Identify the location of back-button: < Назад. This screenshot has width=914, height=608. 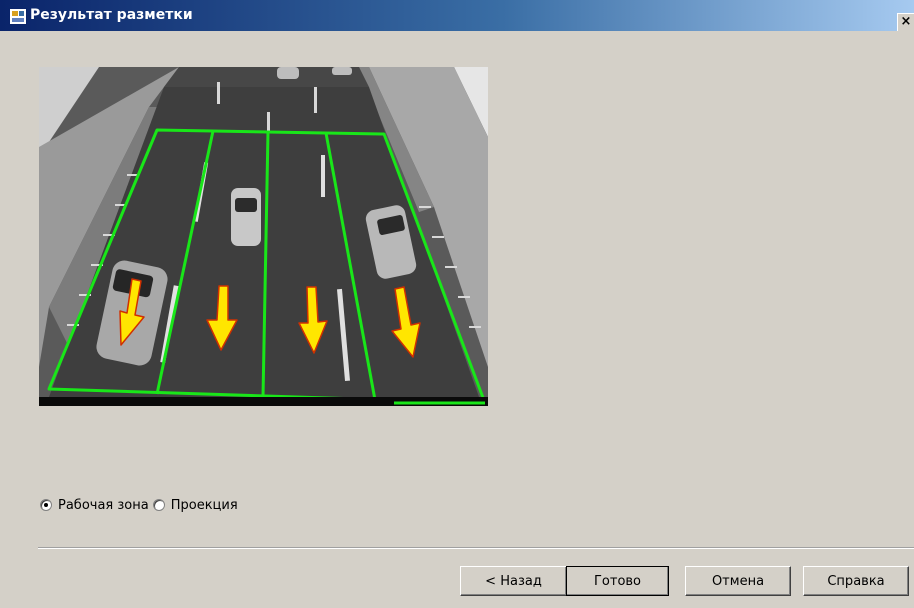
(513, 581).